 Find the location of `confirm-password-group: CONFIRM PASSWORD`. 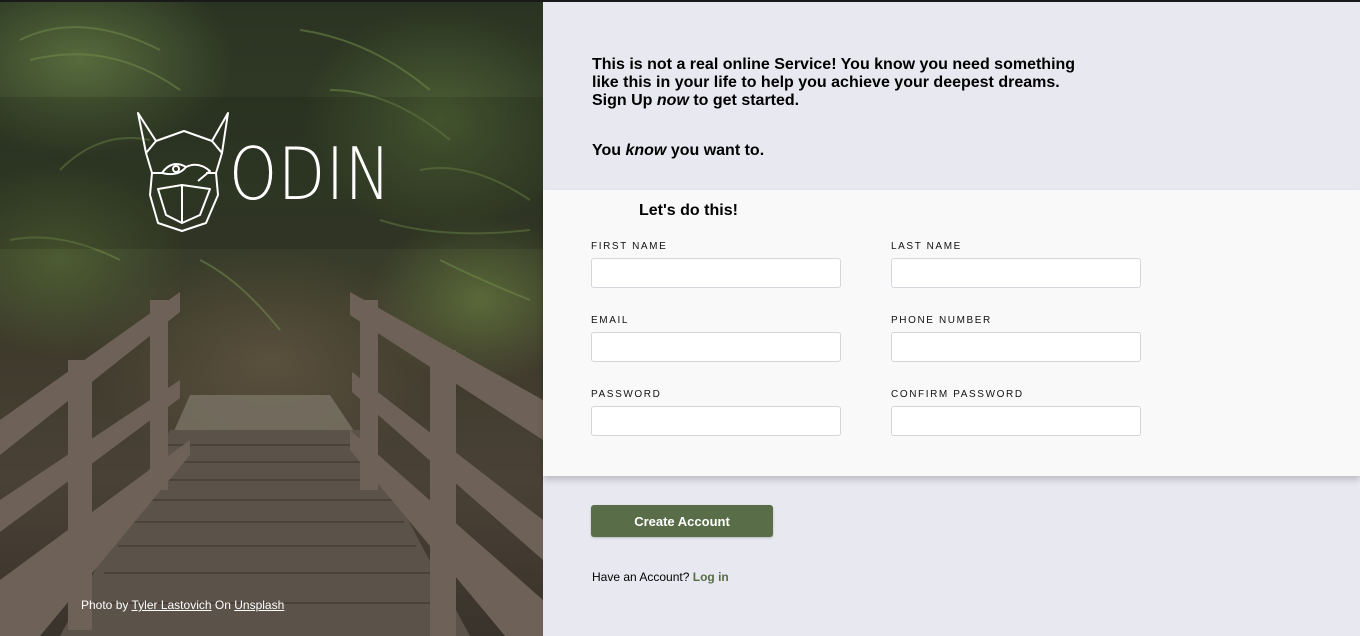

confirm-password-group: CONFIRM PASSWORD is located at coordinates (1016, 412).